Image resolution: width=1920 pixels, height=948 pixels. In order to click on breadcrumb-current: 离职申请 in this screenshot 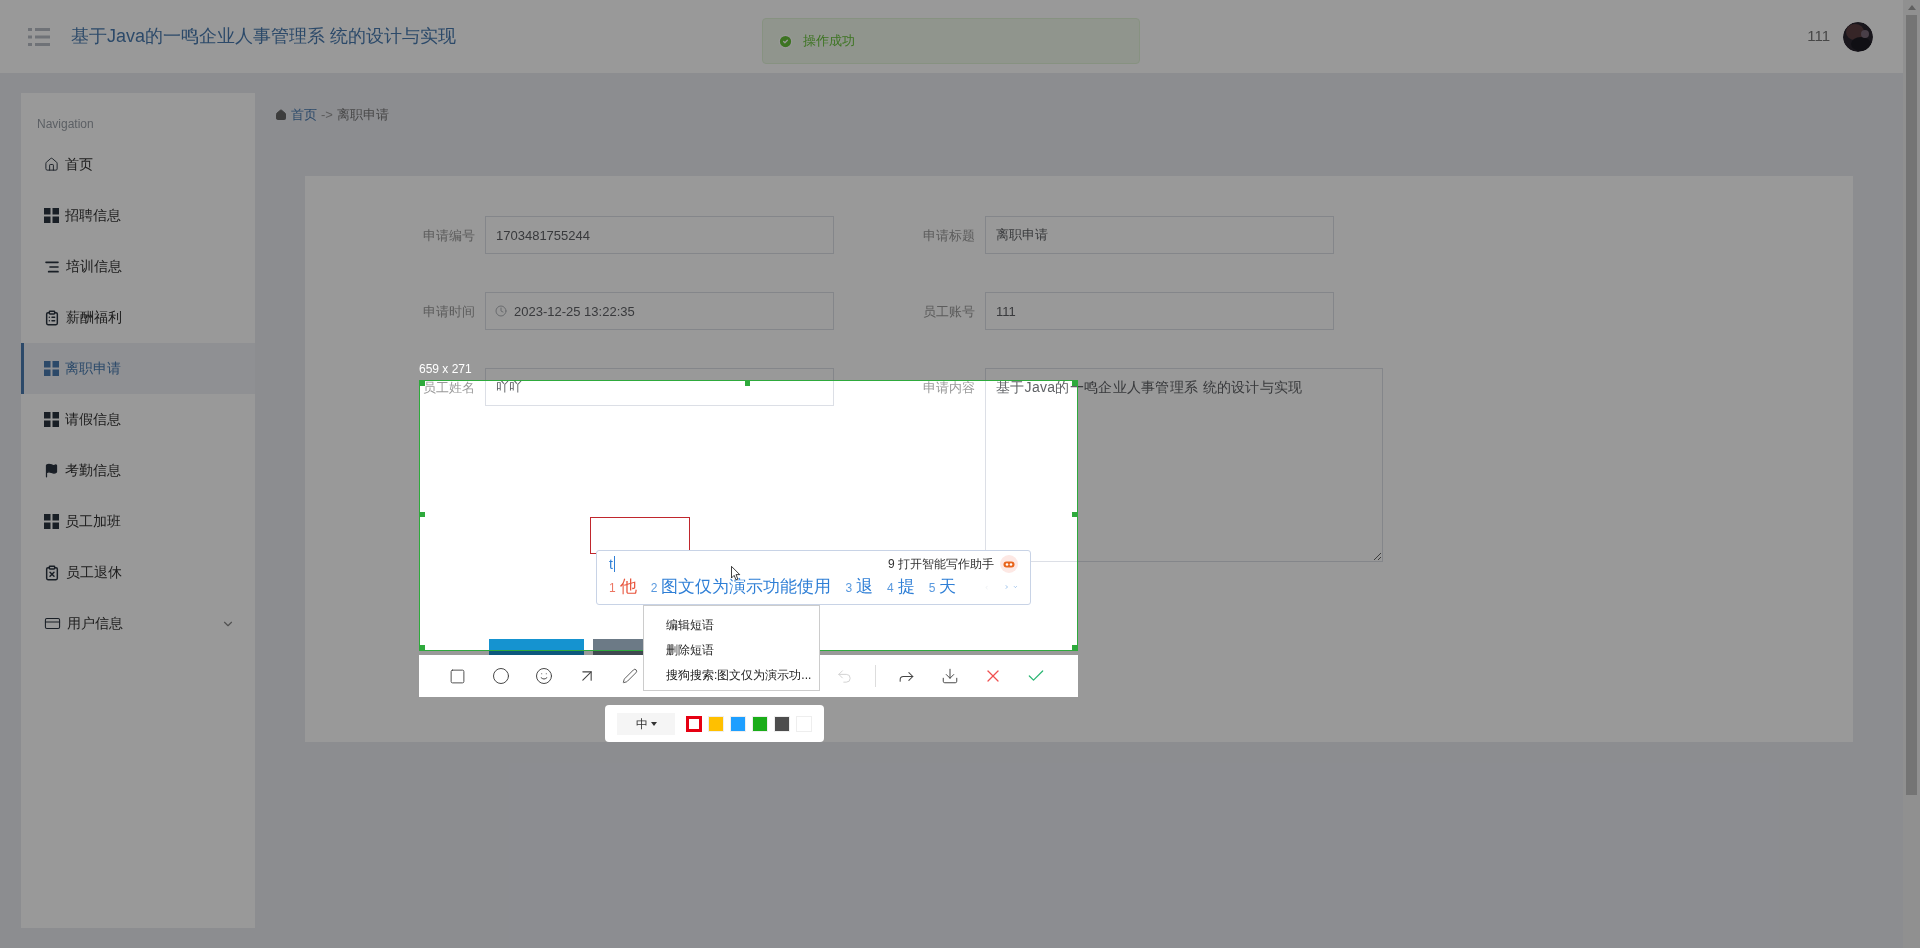, I will do `click(362, 115)`.